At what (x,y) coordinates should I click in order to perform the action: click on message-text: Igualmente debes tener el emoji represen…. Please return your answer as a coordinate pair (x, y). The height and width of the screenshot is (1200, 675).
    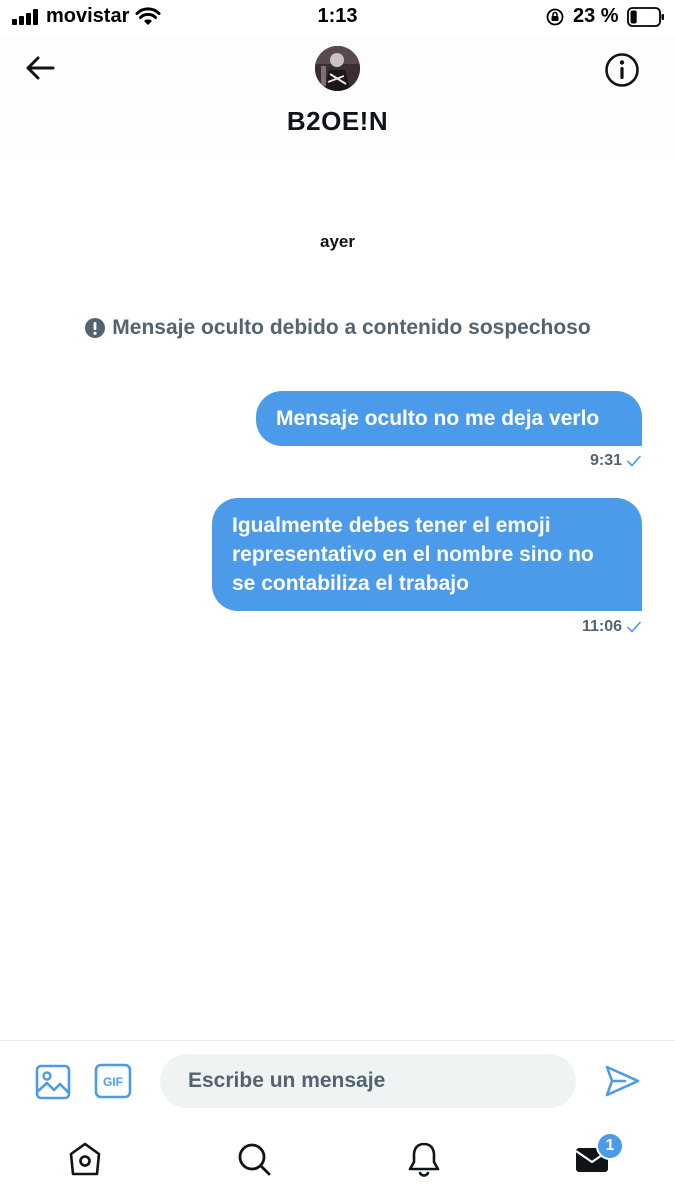
    Looking at the image, I should click on (413, 554).